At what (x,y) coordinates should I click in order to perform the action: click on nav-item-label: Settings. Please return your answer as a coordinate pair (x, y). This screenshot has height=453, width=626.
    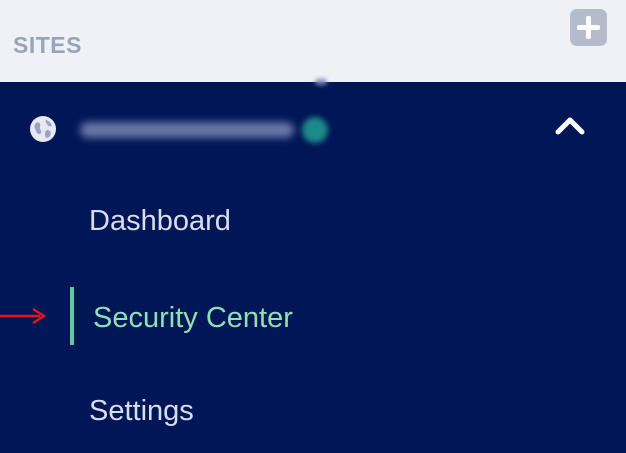
    Looking at the image, I should click on (141, 411).